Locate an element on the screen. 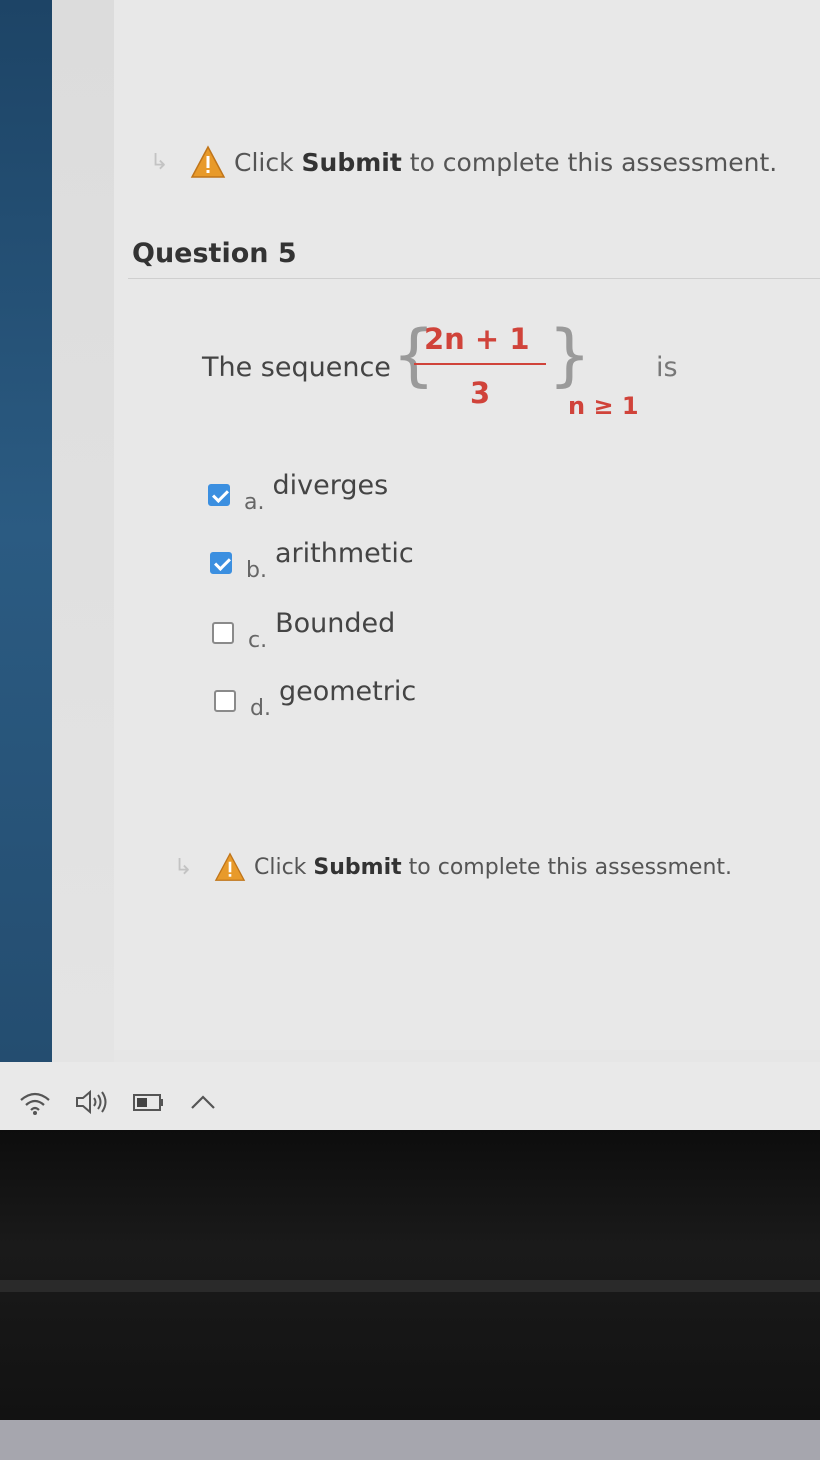 This screenshot has width=820, height=1460. option-d: d. geometric is located at coordinates (315, 698).